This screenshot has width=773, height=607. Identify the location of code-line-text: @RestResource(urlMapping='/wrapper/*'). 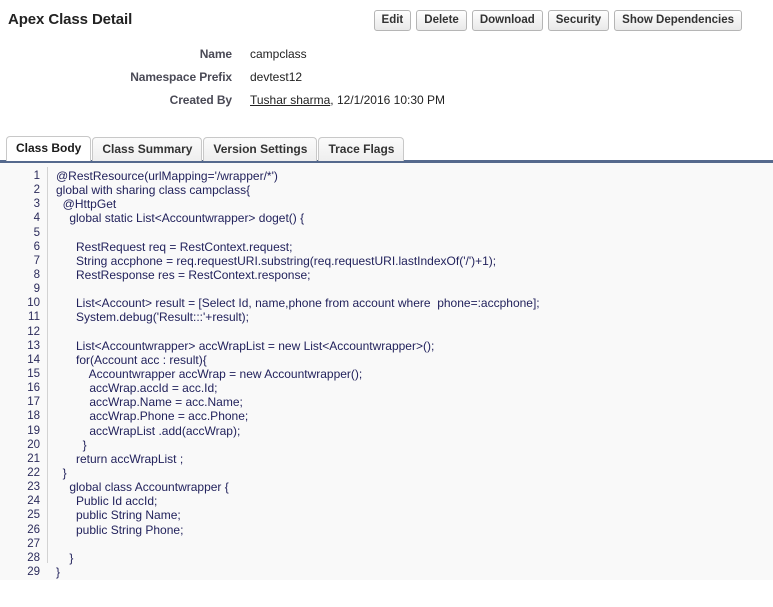
(167, 176).